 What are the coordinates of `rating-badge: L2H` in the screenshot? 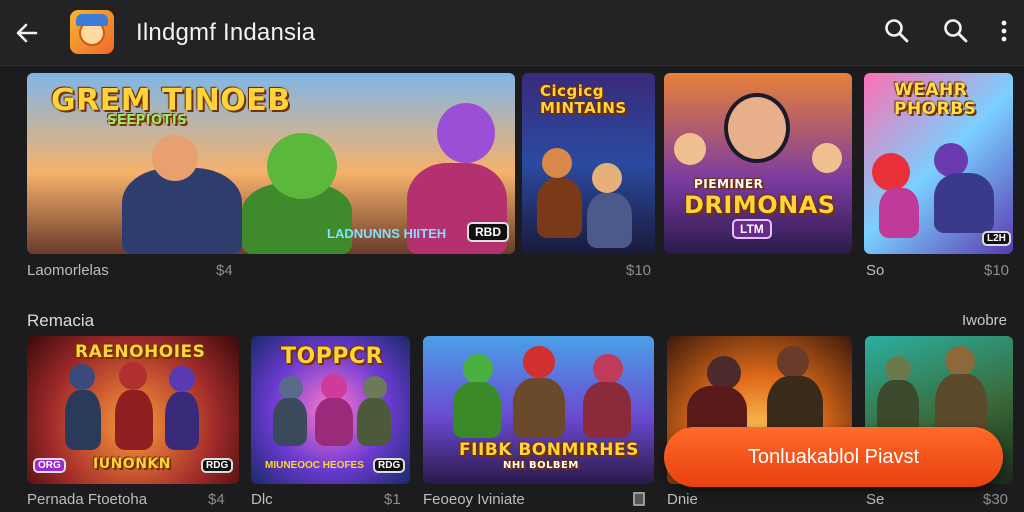 It's located at (996, 238).